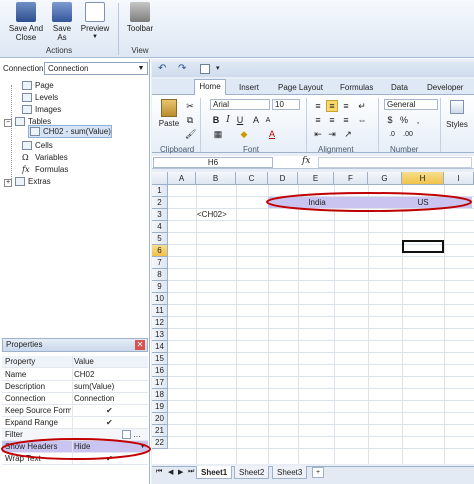  Describe the element at coordinates (214, 472) in the screenshot. I see `sheet-tab-sheet1: Sheet1` at that location.